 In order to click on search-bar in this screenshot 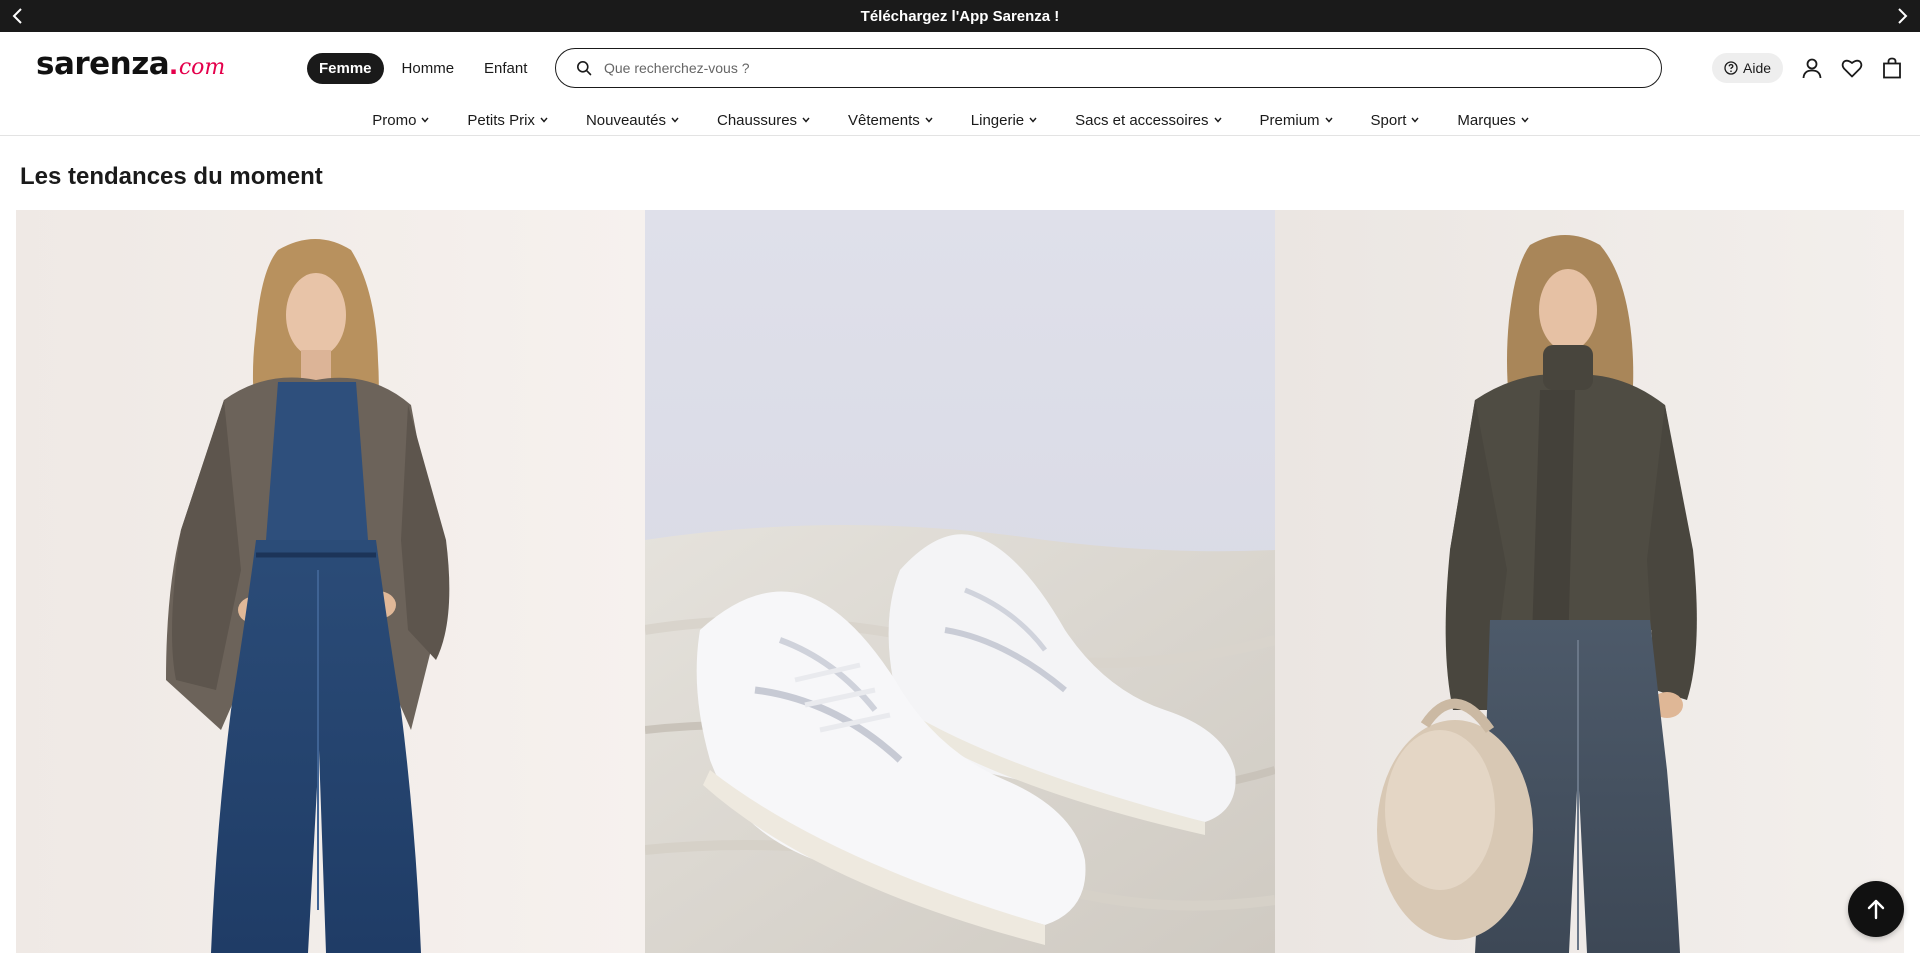, I will do `click(1108, 68)`.